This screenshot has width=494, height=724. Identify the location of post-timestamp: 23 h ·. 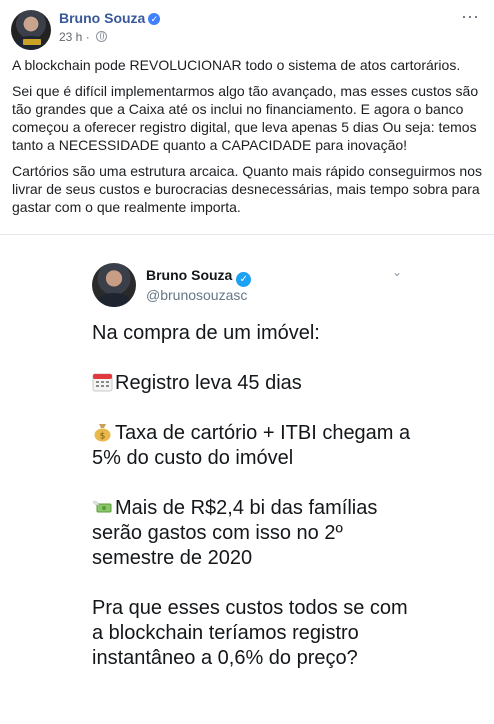
(74, 37).